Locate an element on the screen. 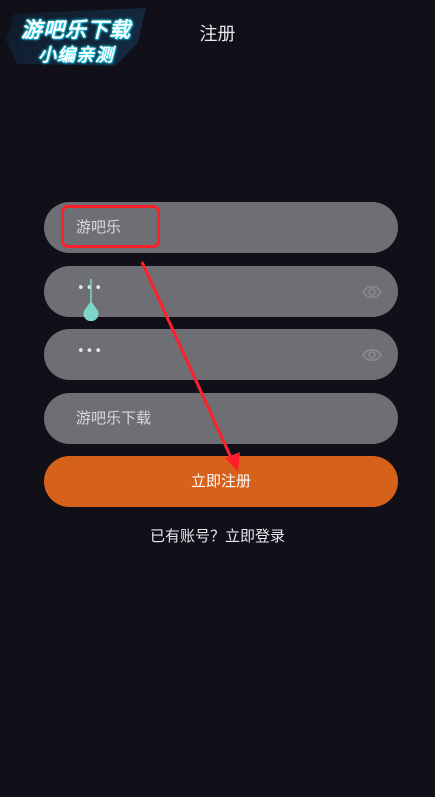 This screenshot has width=435, height=797. nickname-field: 游吧乐下载 is located at coordinates (221, 418).